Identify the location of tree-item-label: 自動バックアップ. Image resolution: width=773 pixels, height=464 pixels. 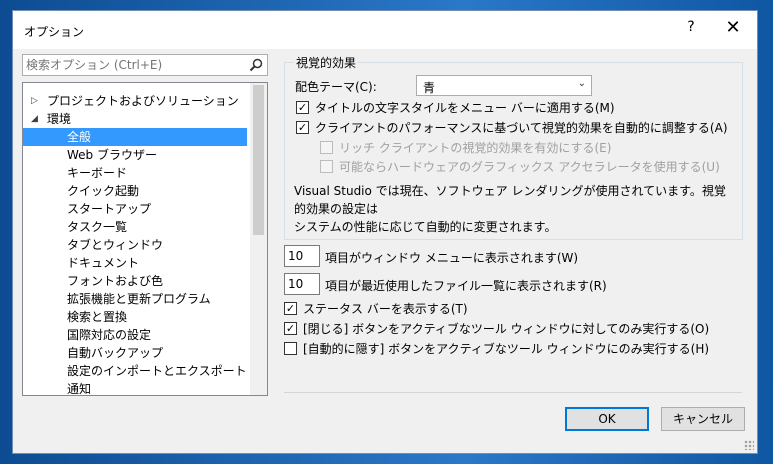
(115, 353).